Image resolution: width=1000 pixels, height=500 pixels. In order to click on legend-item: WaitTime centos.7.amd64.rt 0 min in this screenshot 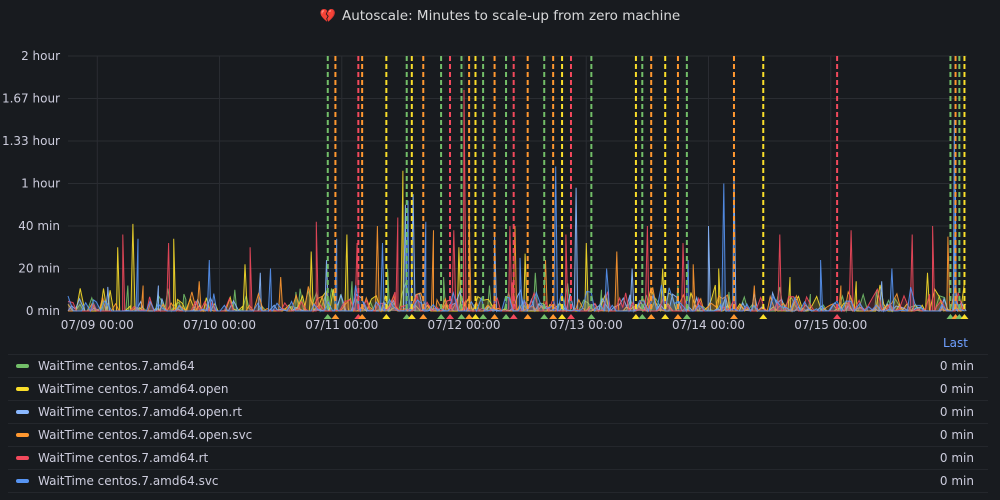, I will do `click(498, 457)`.